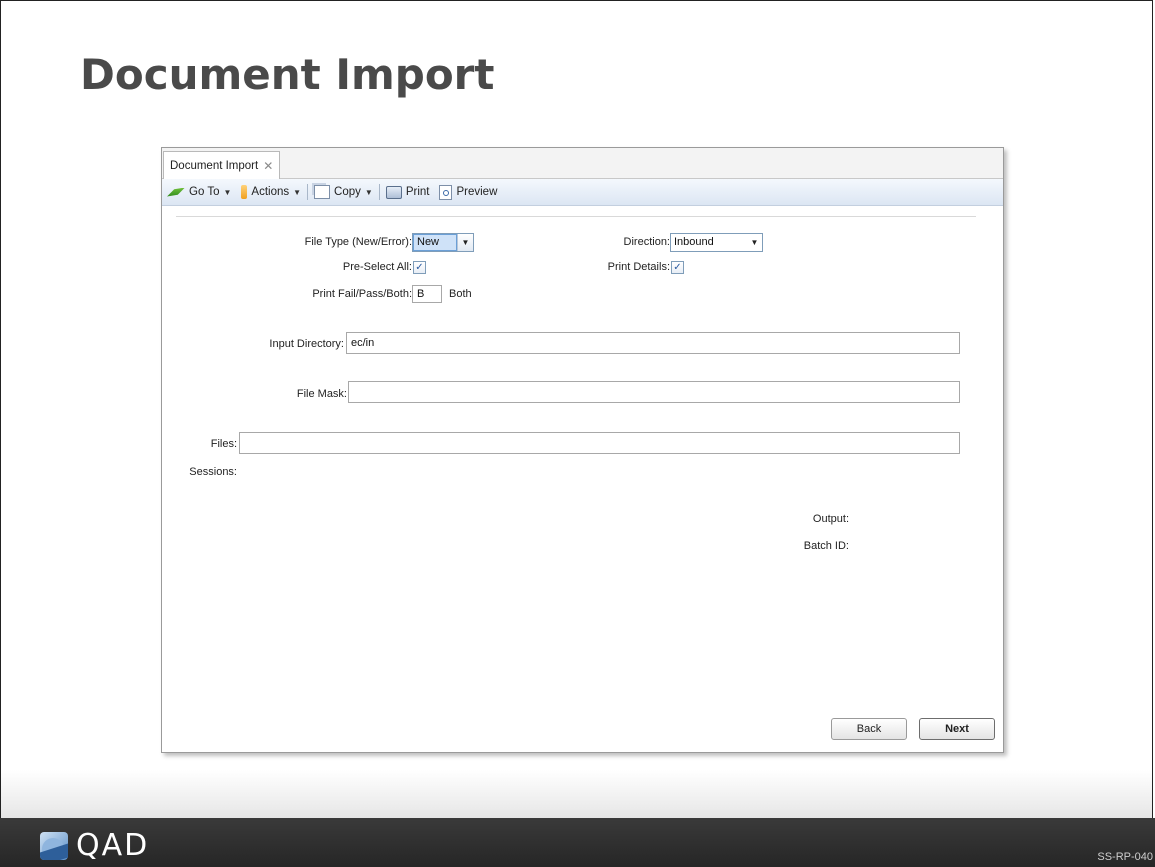  What do you see at coordinates (268, 166) in the screenshot?
I see `close-icon: ✕` at bounding box center [268, 166].